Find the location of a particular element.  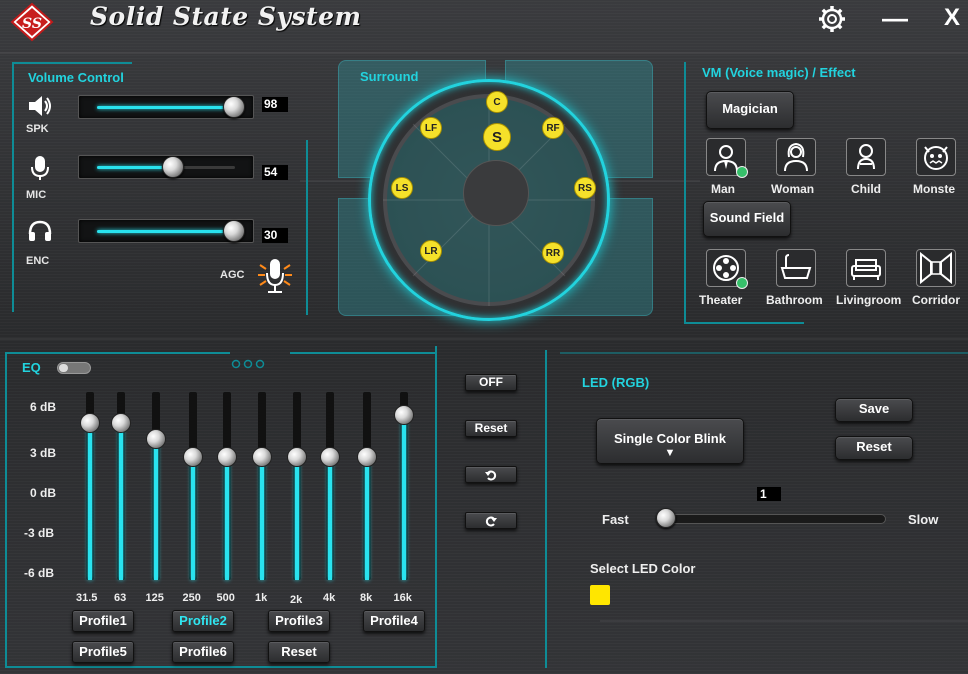

profile4-button: Profile4 is located at coordinates (394, 621).